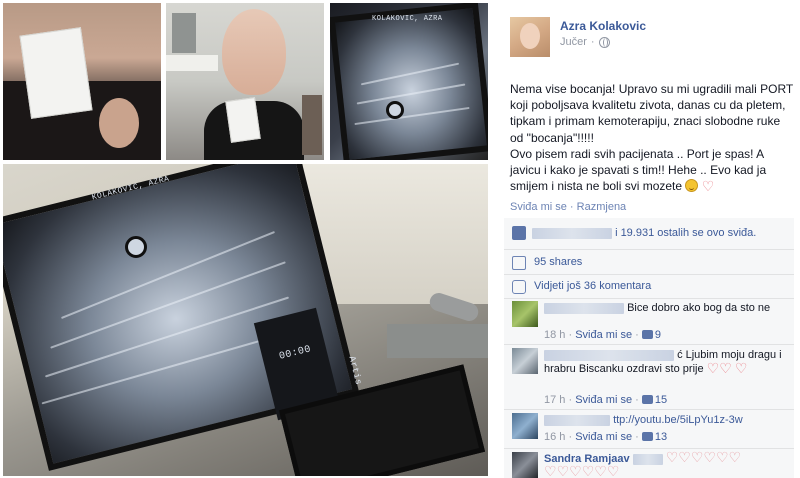  I want to click on likes-summary-text: i 19.931 ostalih se ovo sviđa., so click(644, 233).